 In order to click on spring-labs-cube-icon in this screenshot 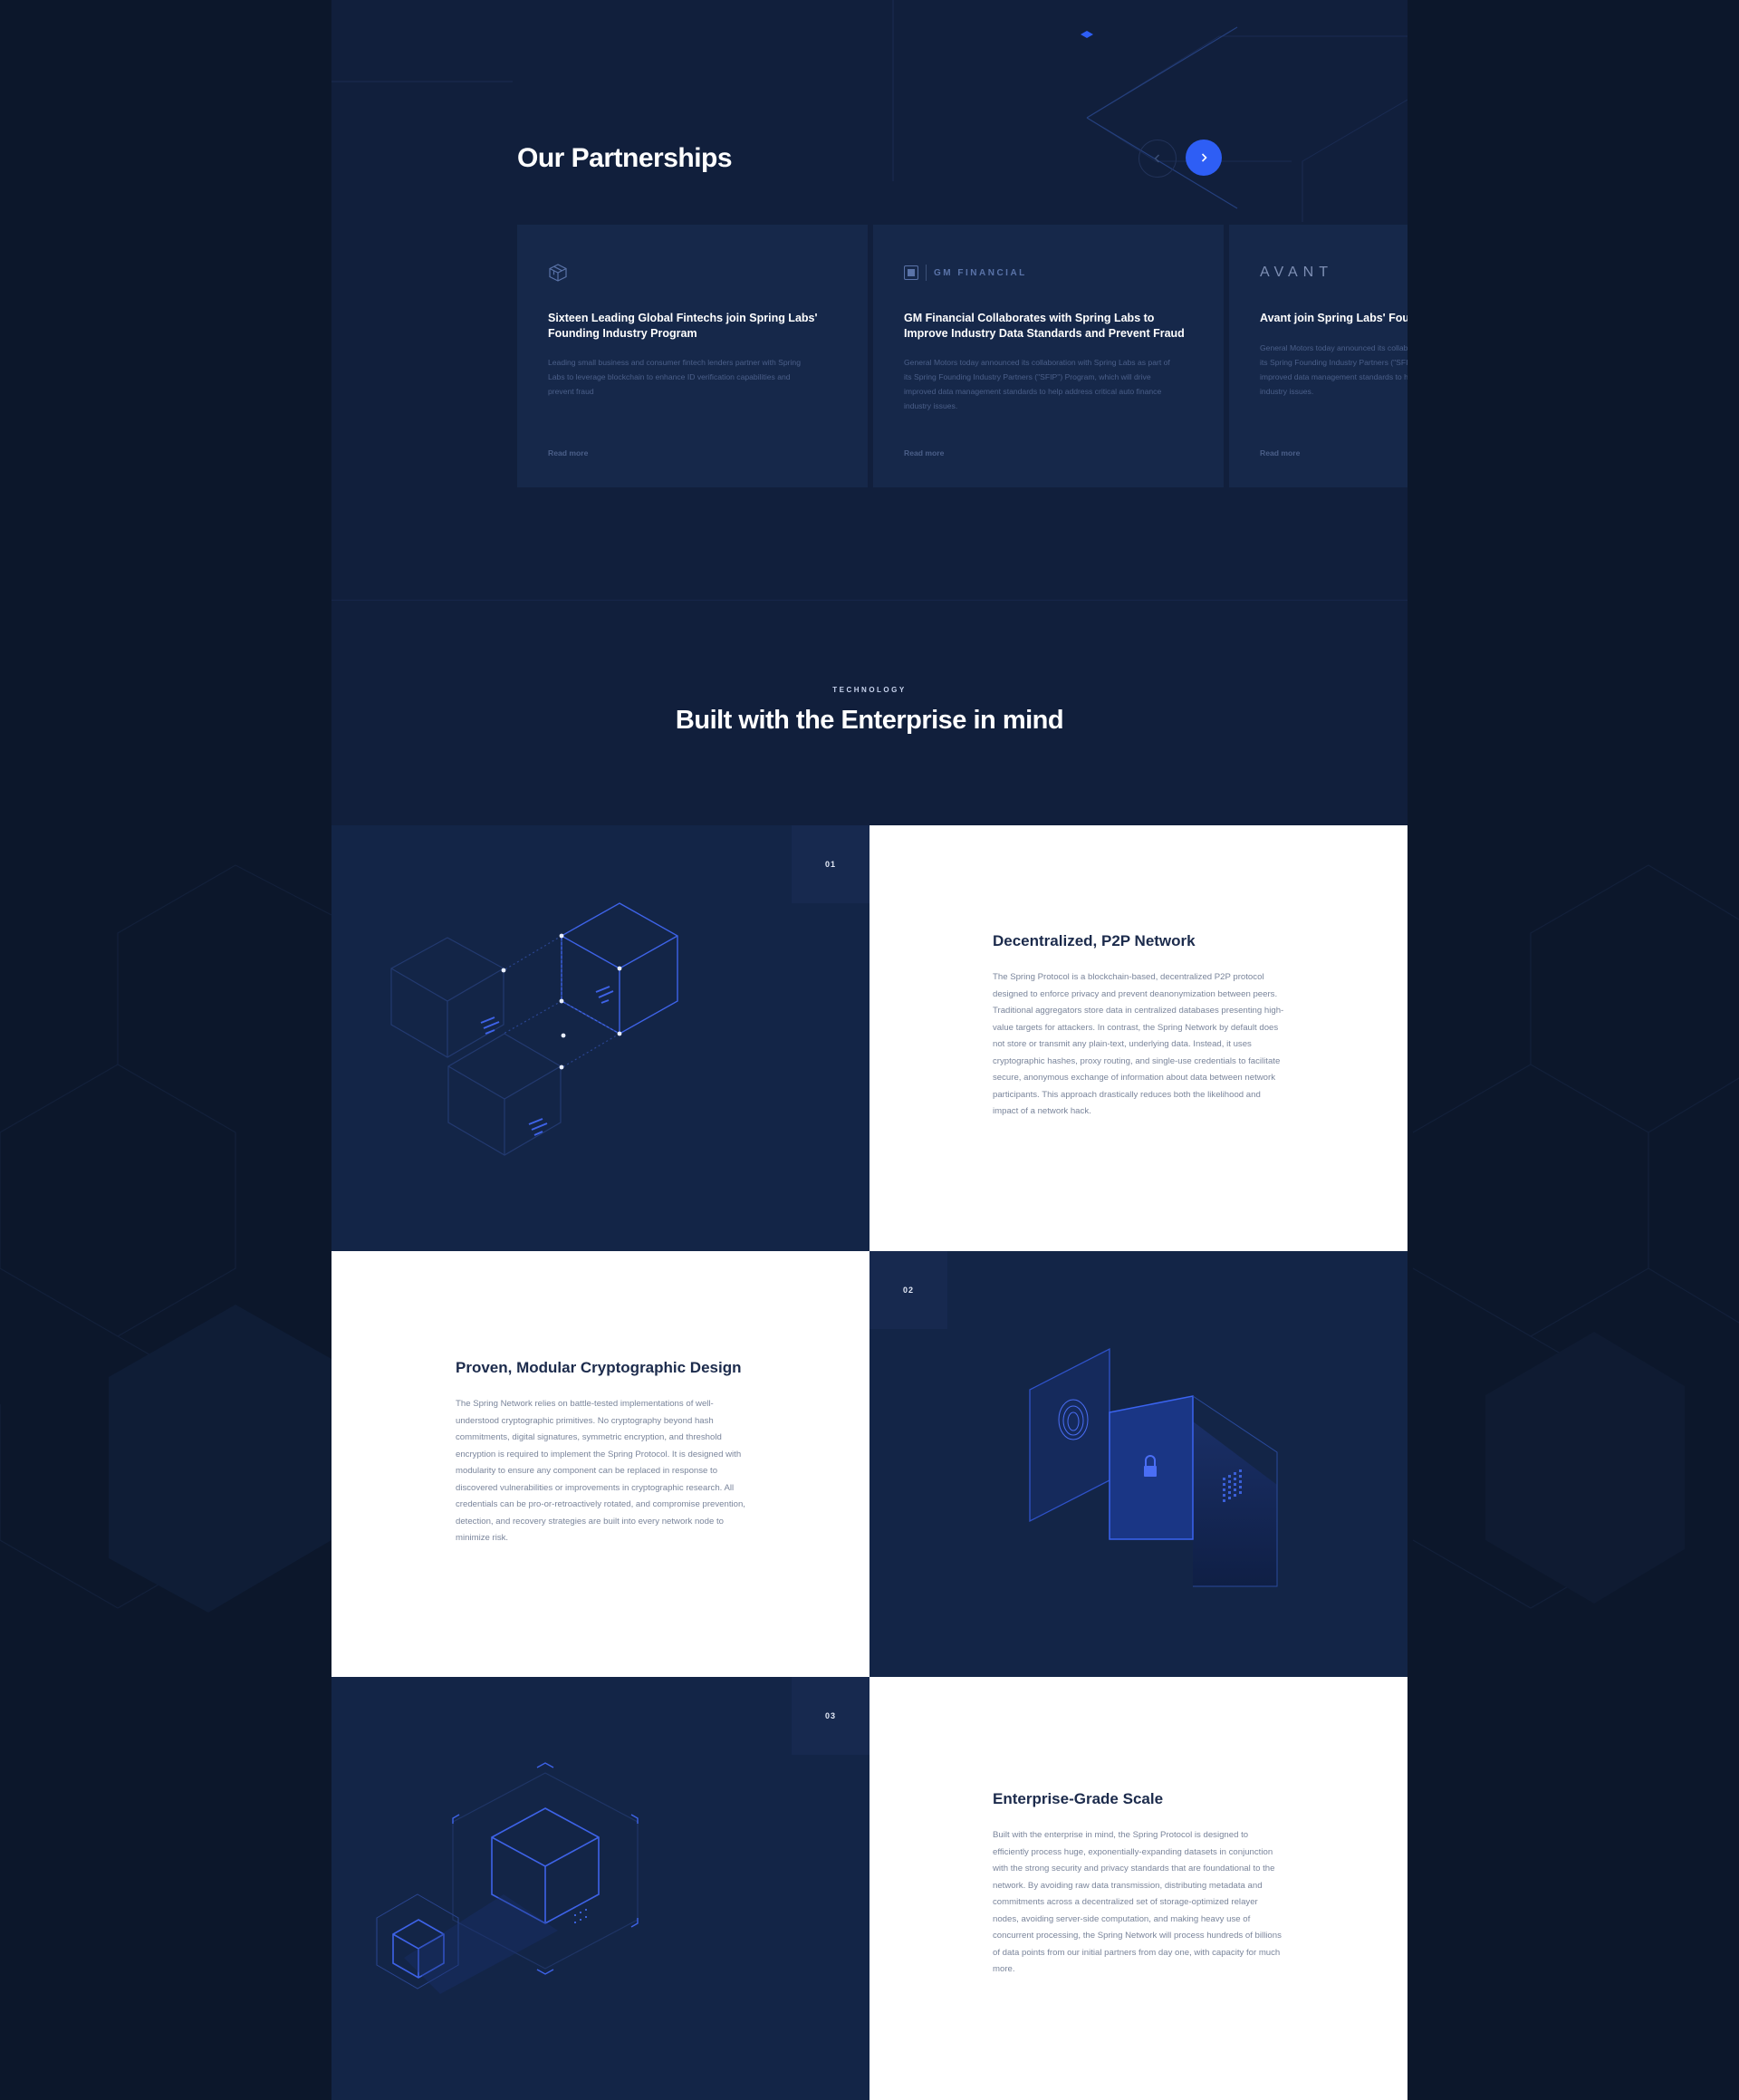, I will do `click(558, 273)`.